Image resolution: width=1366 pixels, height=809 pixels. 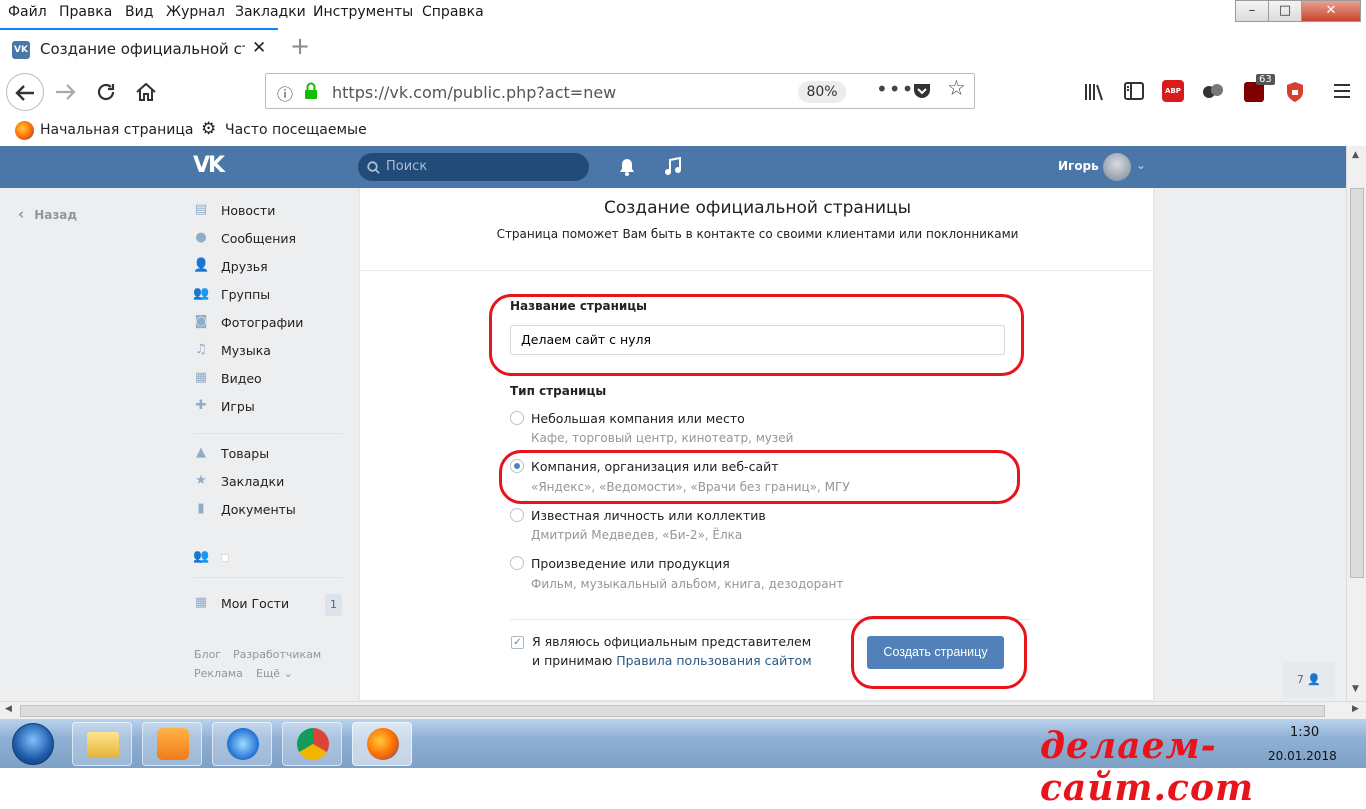 I want to click on page-title: Создание официальной страницы, so click(x=757, y=208).